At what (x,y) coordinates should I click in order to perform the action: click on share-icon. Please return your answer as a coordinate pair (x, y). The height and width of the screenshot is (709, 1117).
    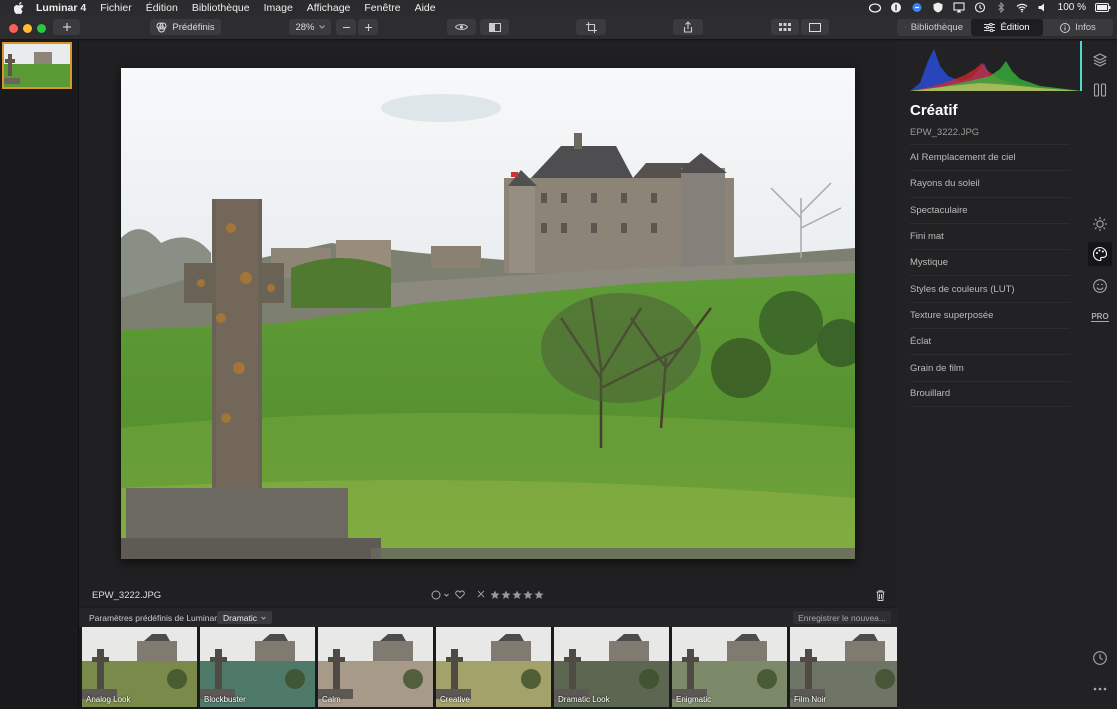
    Looking at the image, I should click on (688, 27).